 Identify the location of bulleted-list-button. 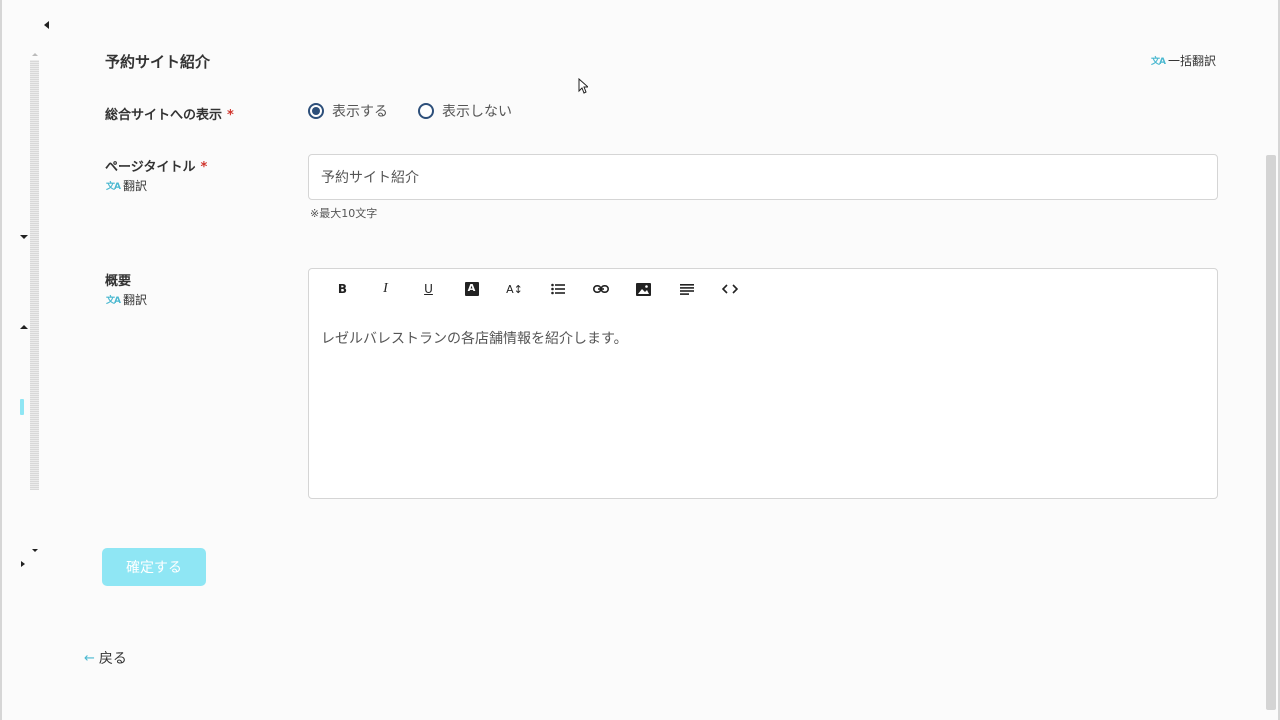
(557, 289).